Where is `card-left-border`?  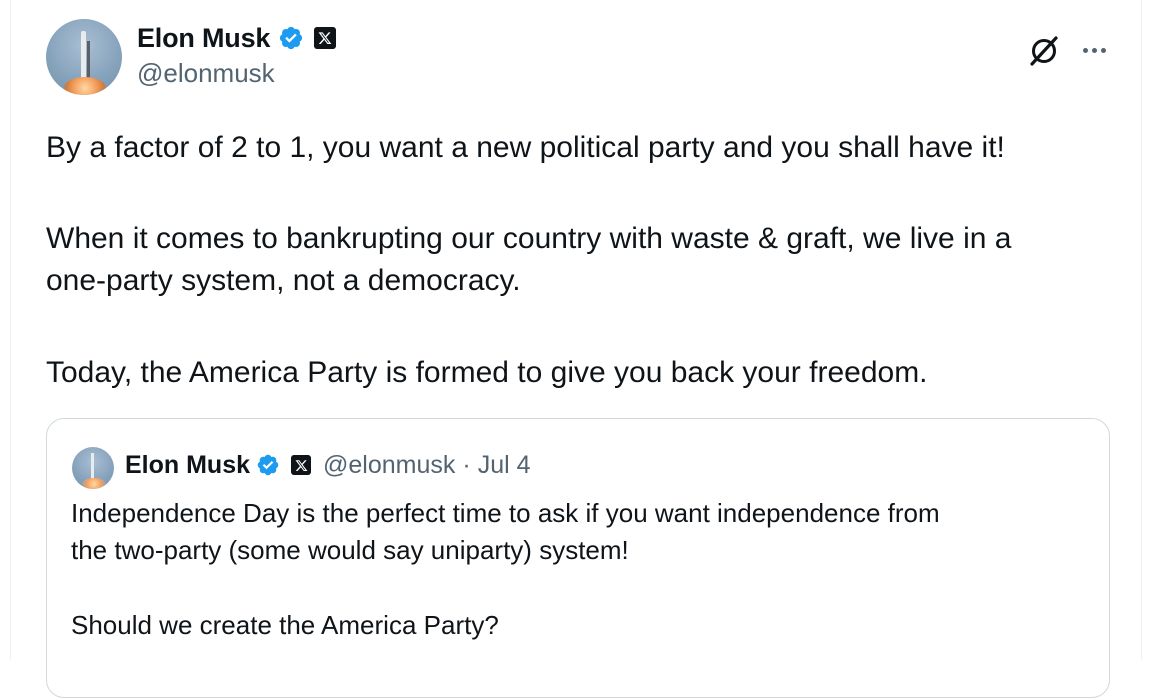 card-left-border is located at coordinates (10, 330).